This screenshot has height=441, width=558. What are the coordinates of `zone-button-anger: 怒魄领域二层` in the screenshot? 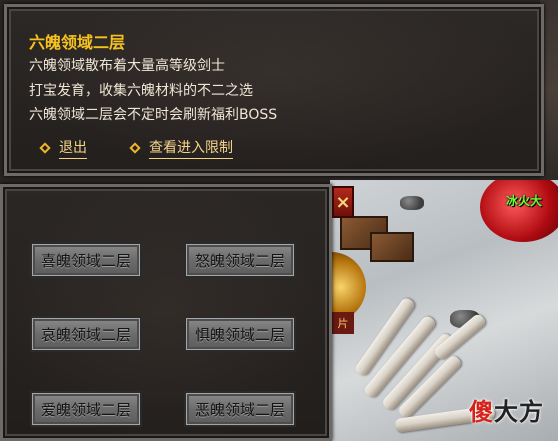 It's located at (240, 260).